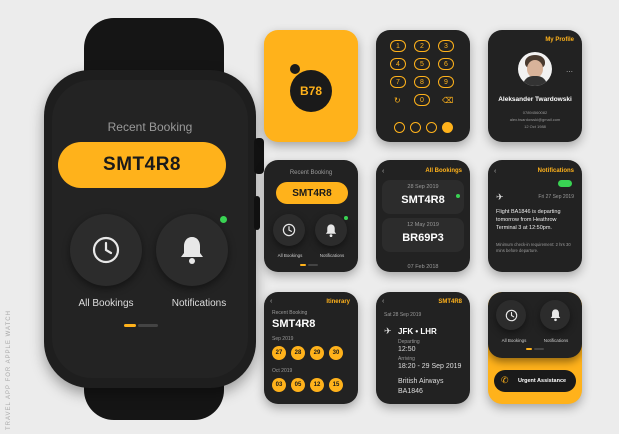 The width and height of the screenshot is (619, 434). What do you see at coordinates (259, 156) in the screenshot?
I see `digital-crown` at bounding box center [259, 156].